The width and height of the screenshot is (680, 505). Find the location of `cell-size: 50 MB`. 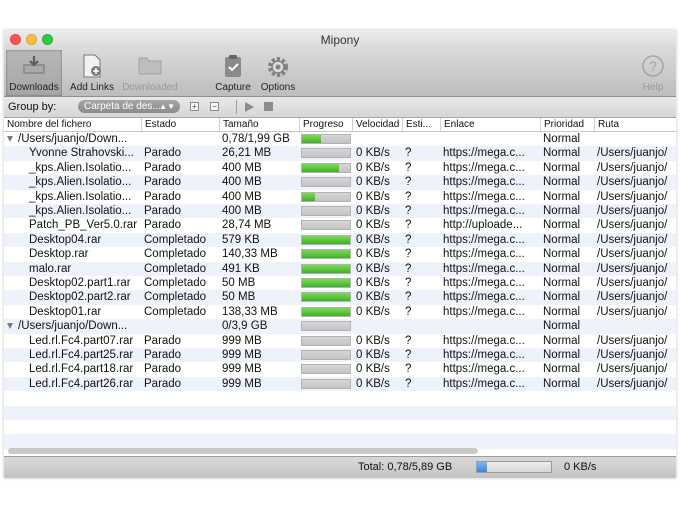

cell-size: 50 MB is located at coordinates (239, 283).